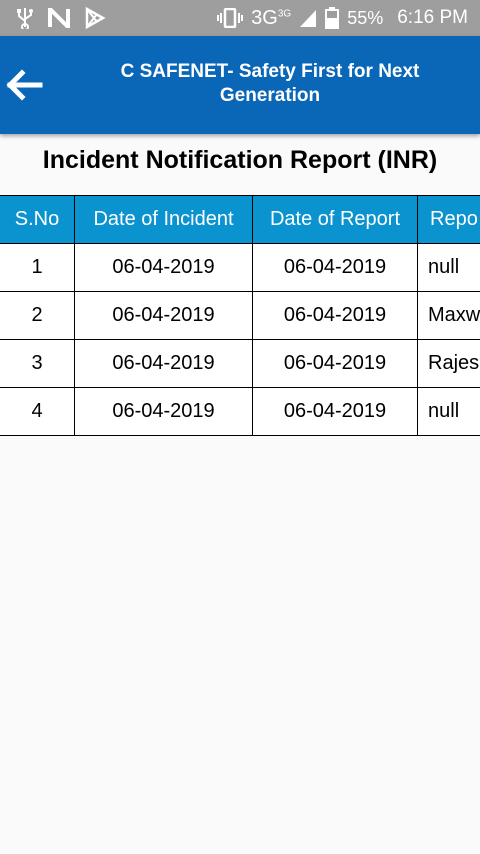 Image resolution: width=480 pixels, height=854 pixels. What do you see at coordinates (24, 85) in the screenshot?
I see `back-arrow-icon` at bounding box center [24, 85].